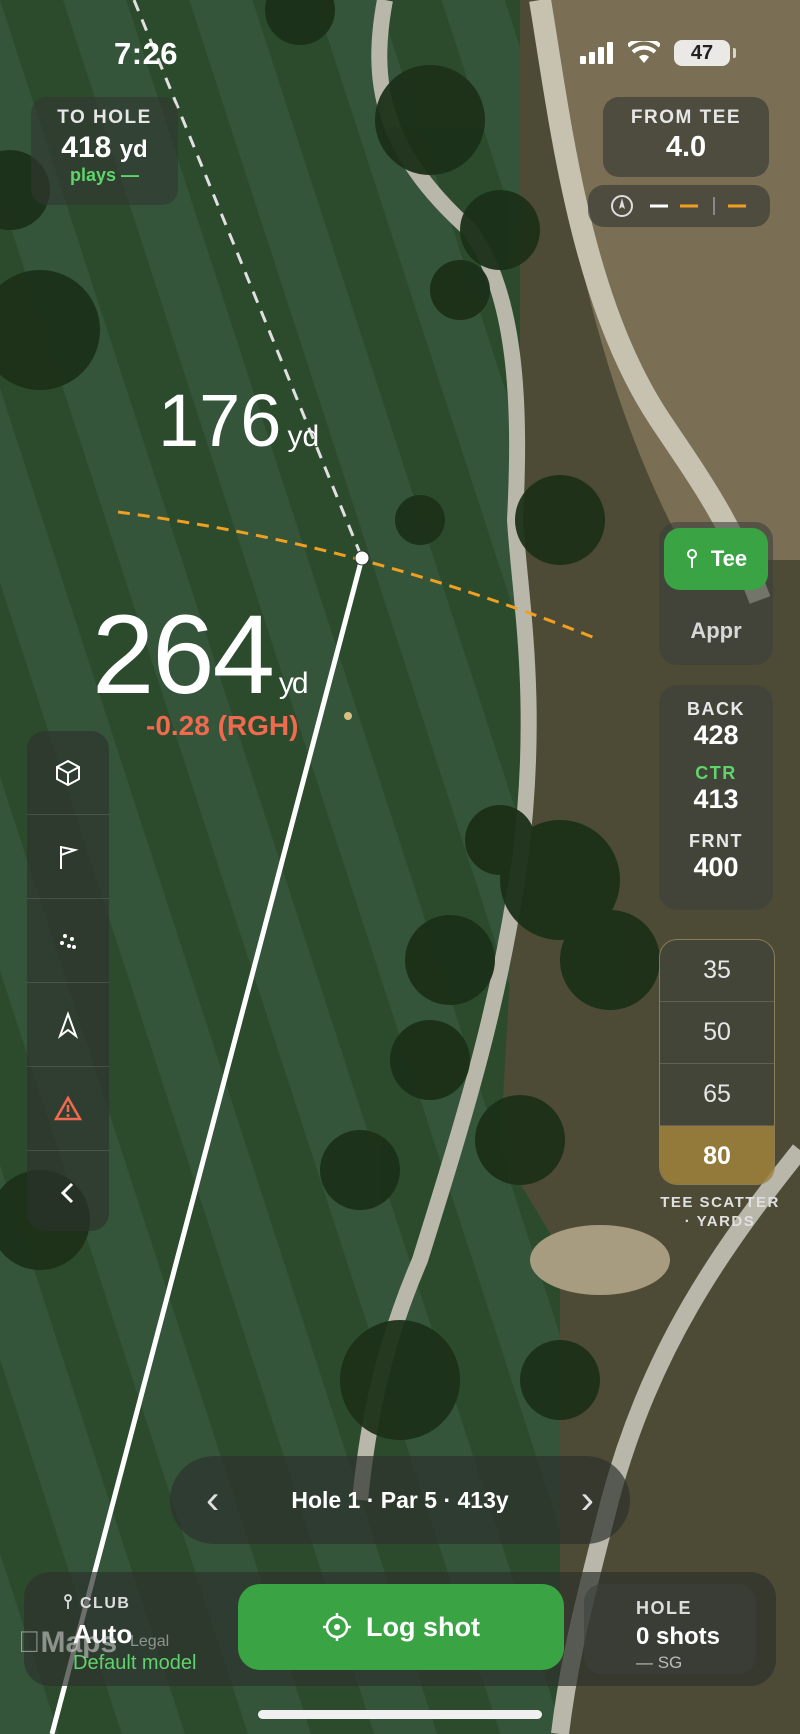 The height and width of the screenshot is (1734, 800). I want to click on warning-icon, so click(68, 1107).